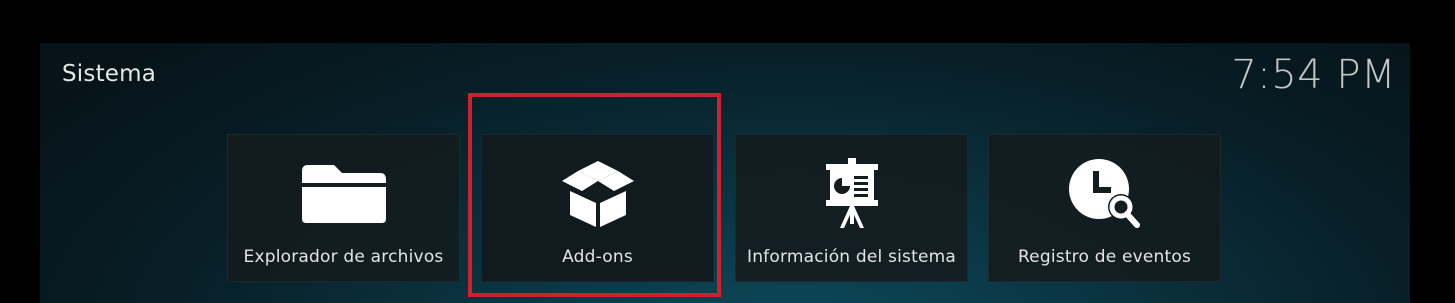  I want to click on tile-add-ons: Add-ons, so click(597, 208).